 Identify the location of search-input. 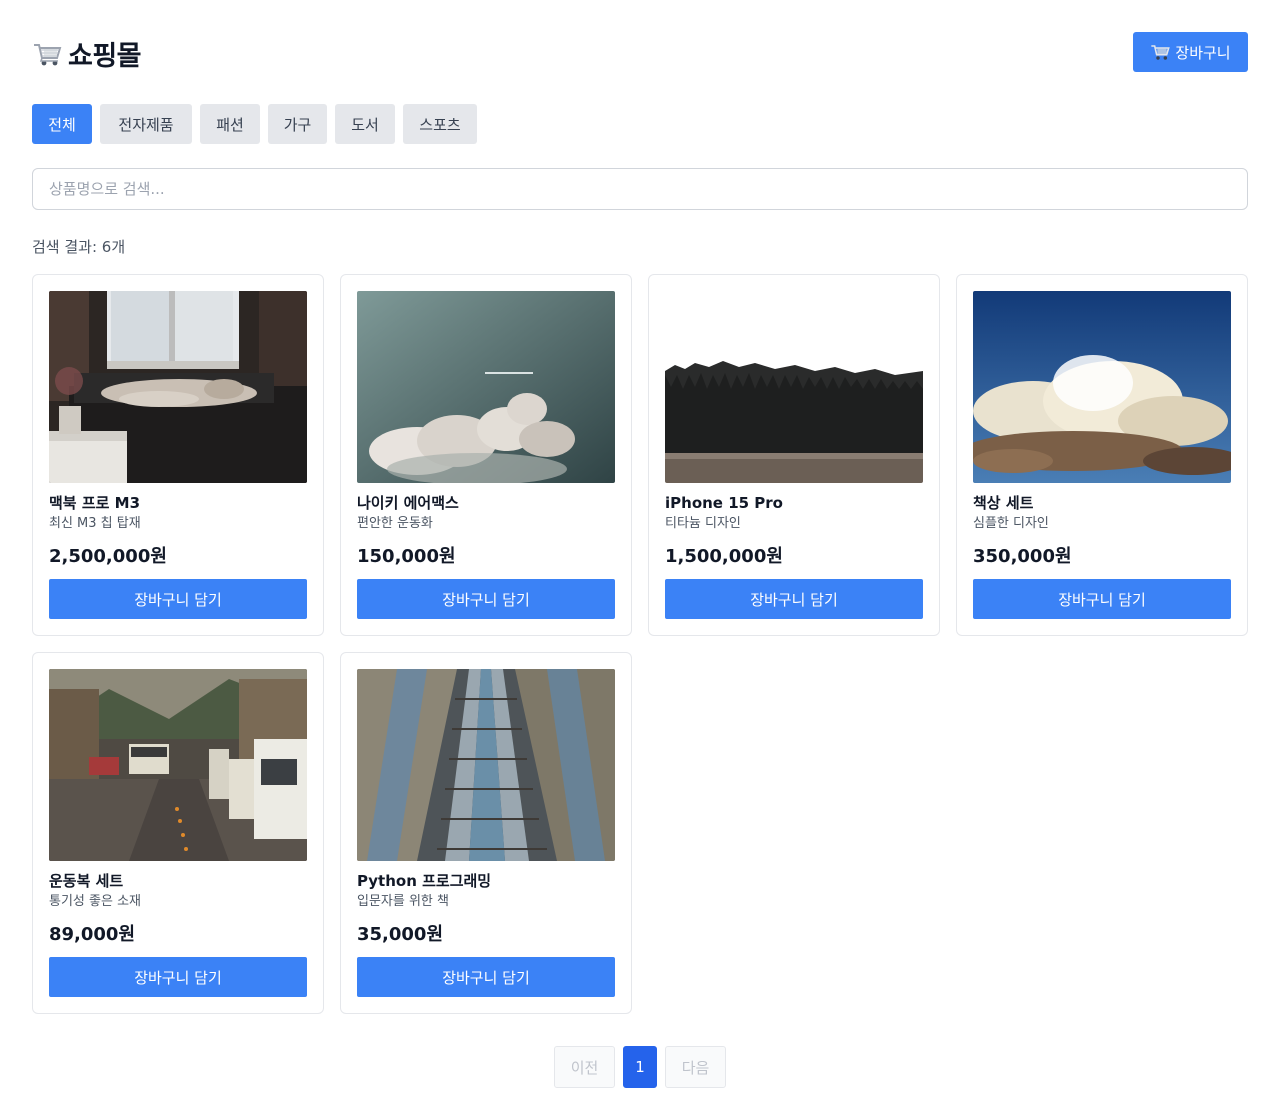
(640, 189).